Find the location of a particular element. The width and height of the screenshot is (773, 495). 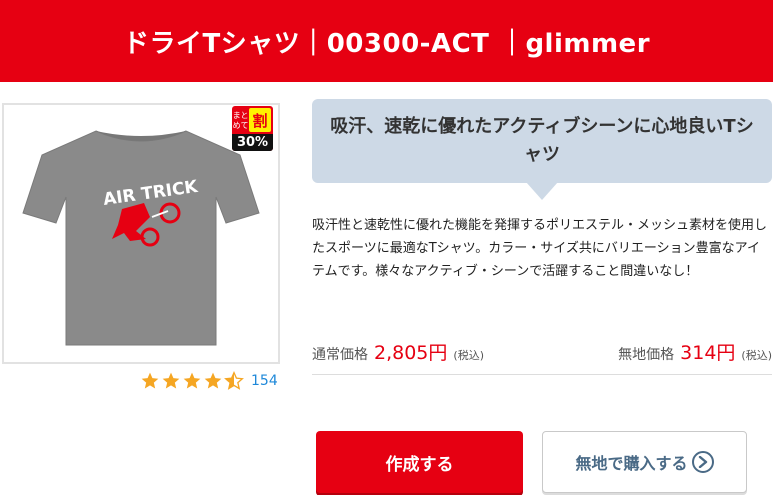

plain-price-tax: (税込) is located at coordinates (756, 355).